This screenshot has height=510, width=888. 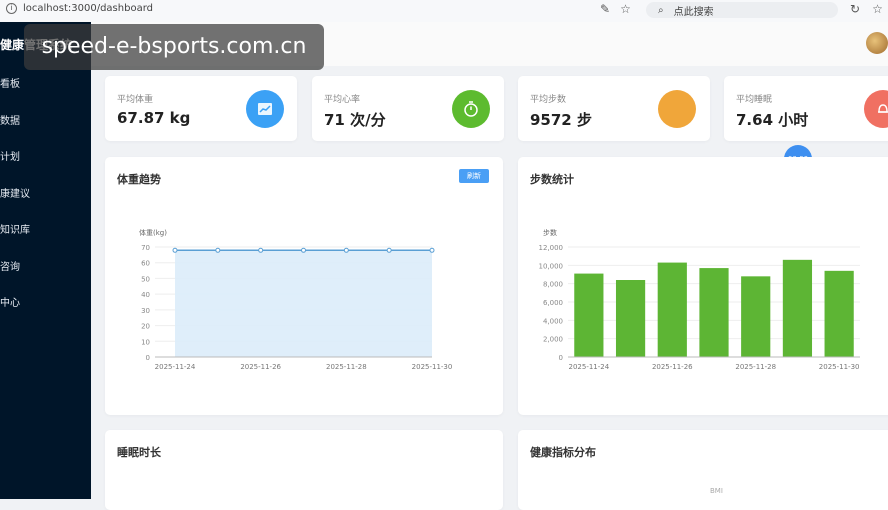 What do you see at coordinates (145, 311) in the screenshot?
I see `y-tick-label: 30` at bounding box center [145, 311].